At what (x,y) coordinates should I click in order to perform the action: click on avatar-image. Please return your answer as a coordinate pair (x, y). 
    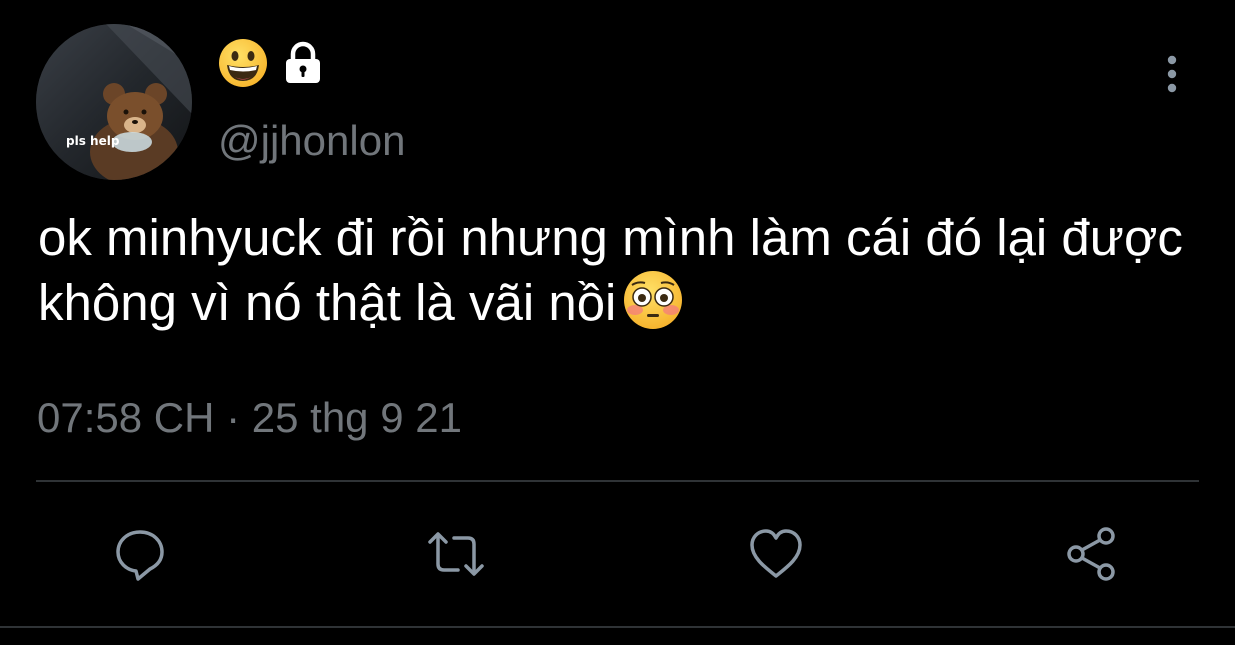
    Looking at the image, I should click on (114, 102).